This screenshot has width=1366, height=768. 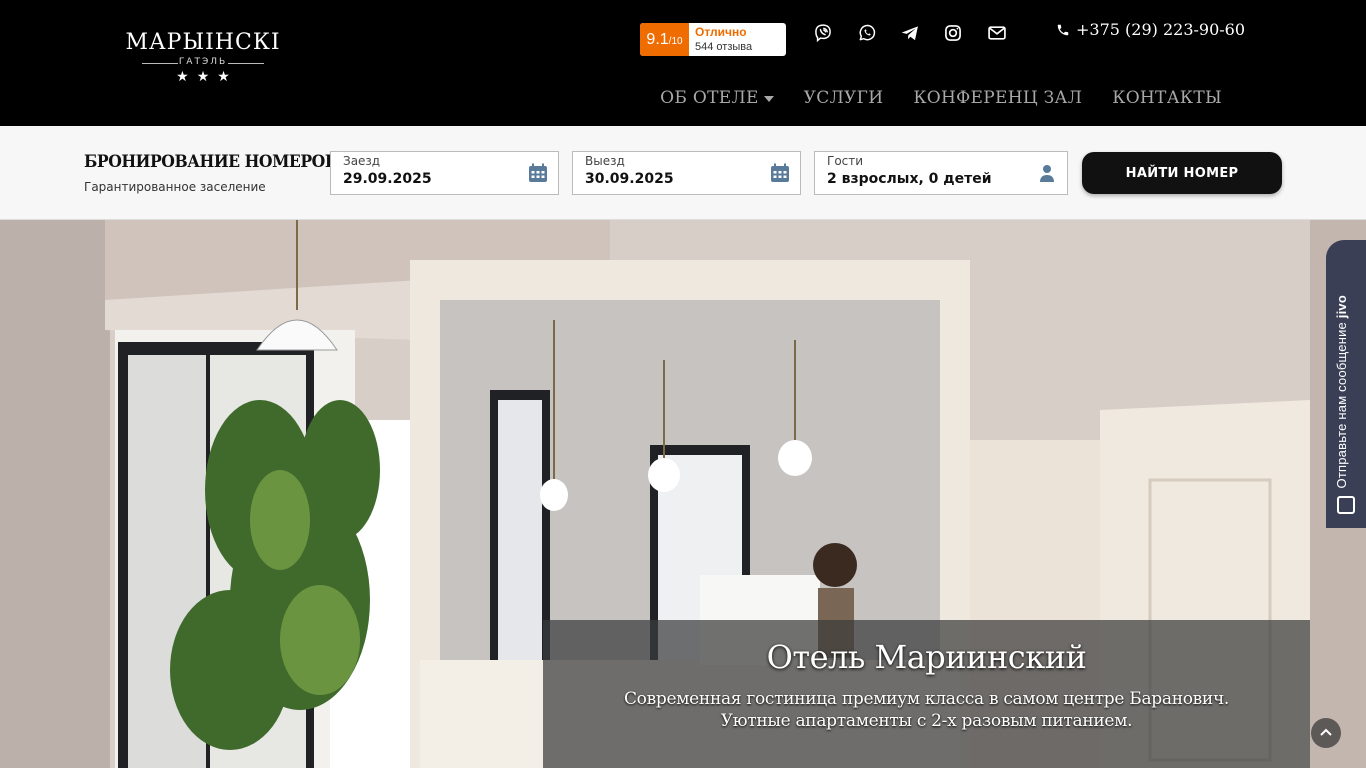 What do you see at coordinates (926, 657) in the screenshot?
I see `hero-title: Отель Мариинский` at bounding box center [926, 657].